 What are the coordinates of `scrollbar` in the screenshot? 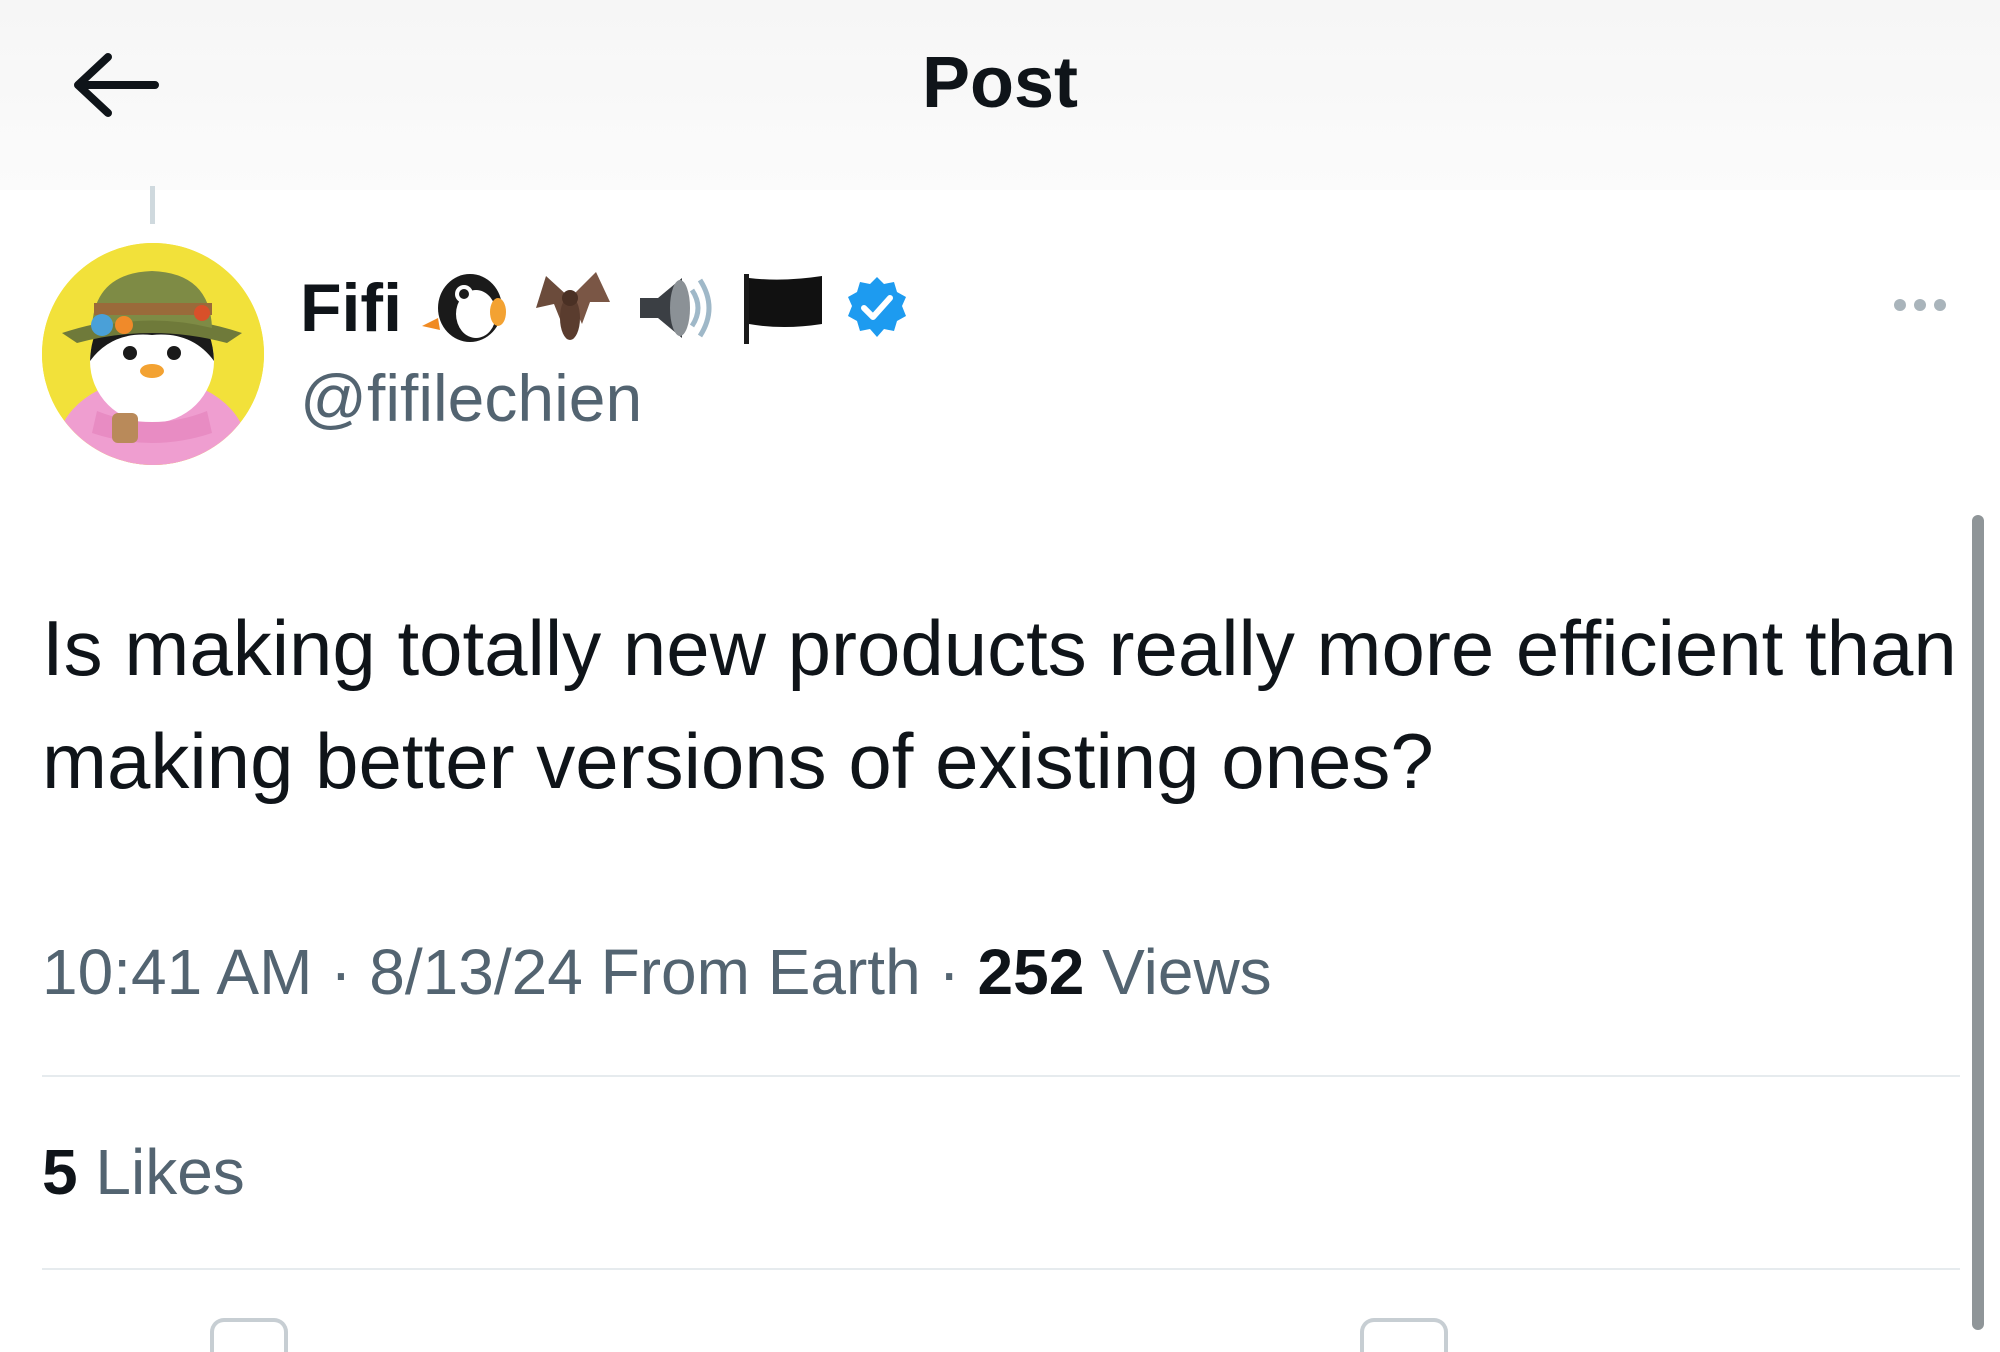 It's located at (1978, 922).